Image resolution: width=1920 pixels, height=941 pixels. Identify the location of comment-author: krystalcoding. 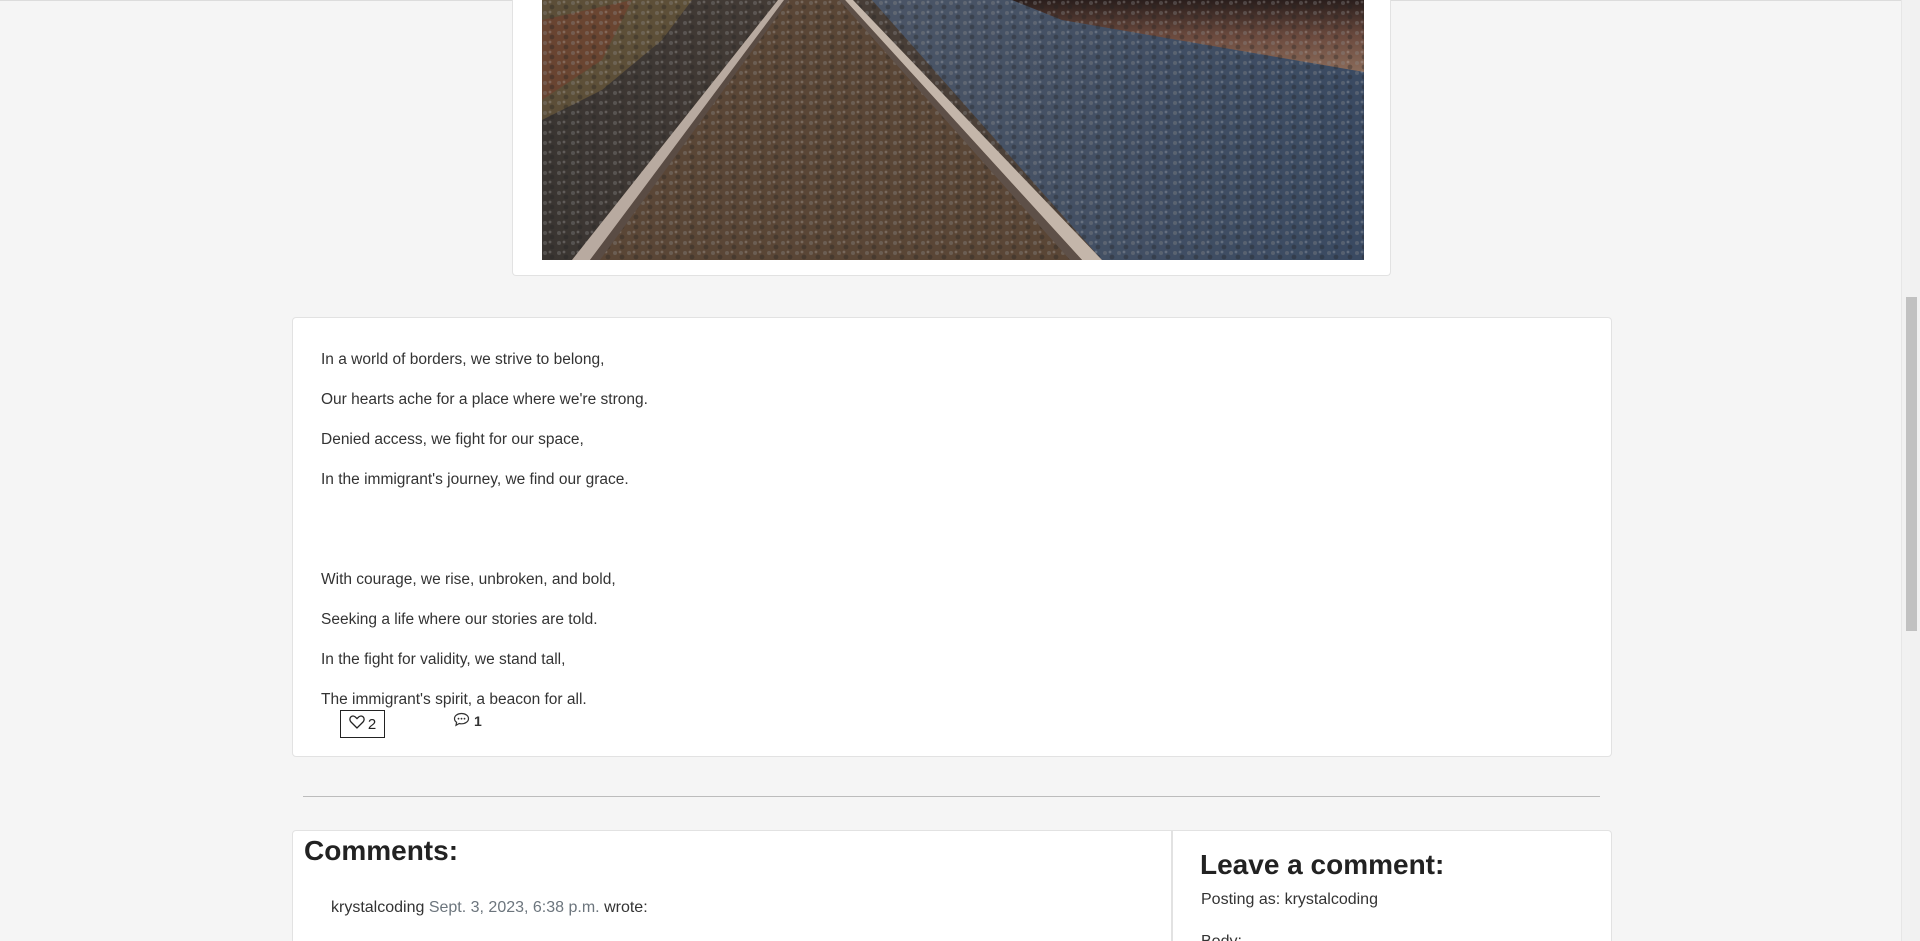
(378, 907).